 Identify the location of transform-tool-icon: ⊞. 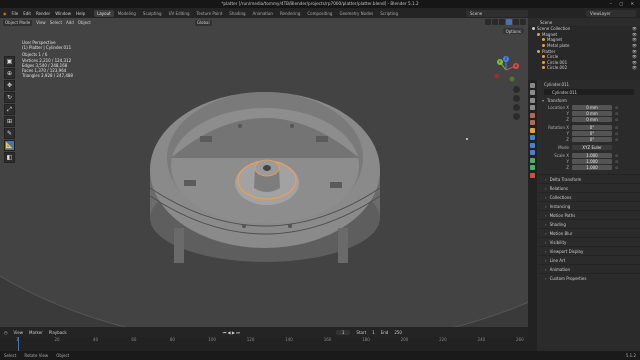
(9, 121).